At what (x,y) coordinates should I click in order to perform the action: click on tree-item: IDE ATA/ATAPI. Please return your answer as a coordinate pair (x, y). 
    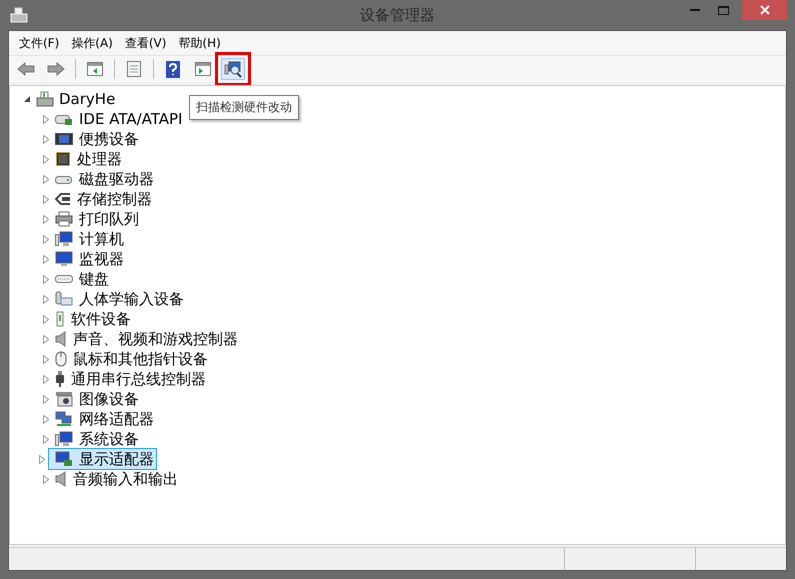
    Looking at the image, I should click on (130, 119).